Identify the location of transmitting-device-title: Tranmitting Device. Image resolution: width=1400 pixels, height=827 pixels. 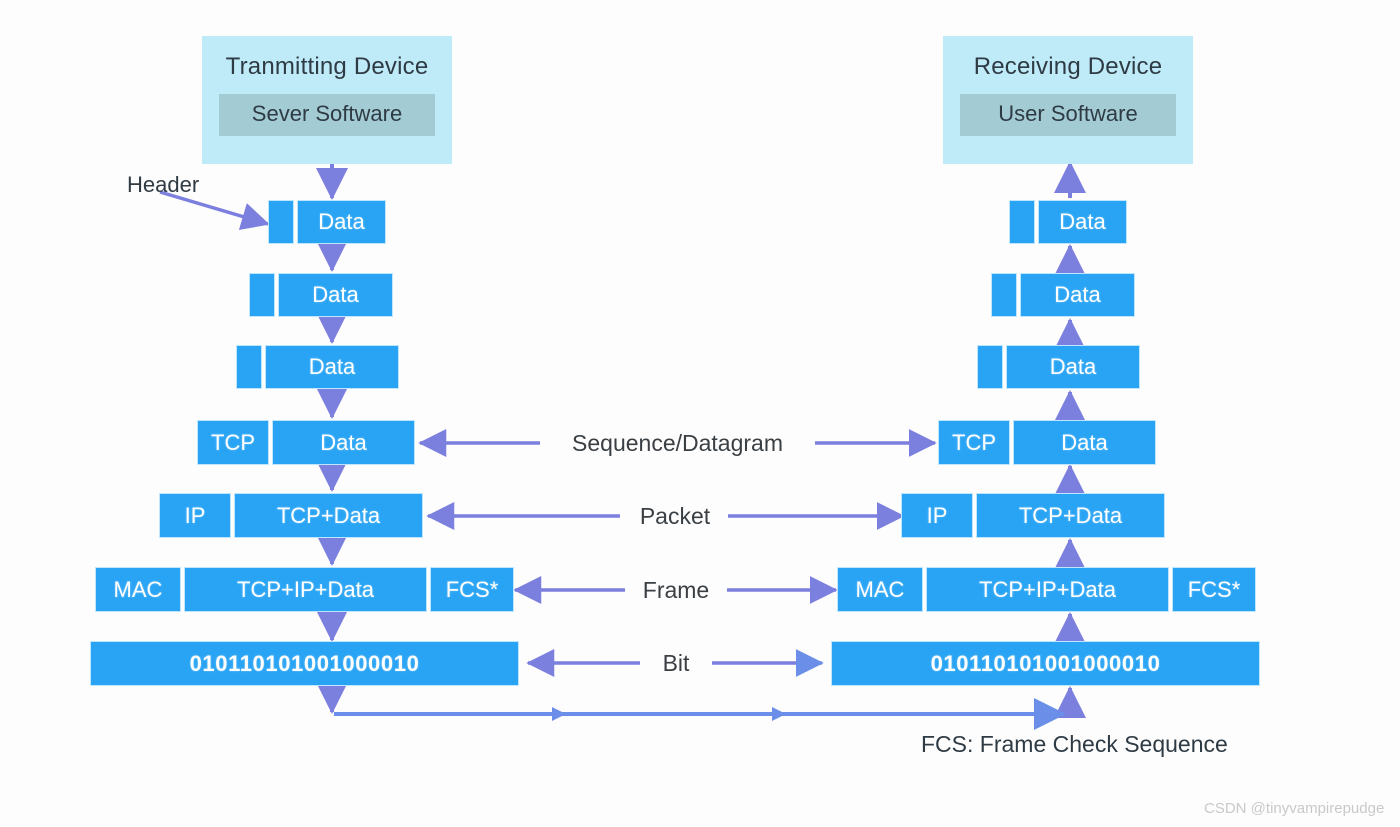
(327, 66).